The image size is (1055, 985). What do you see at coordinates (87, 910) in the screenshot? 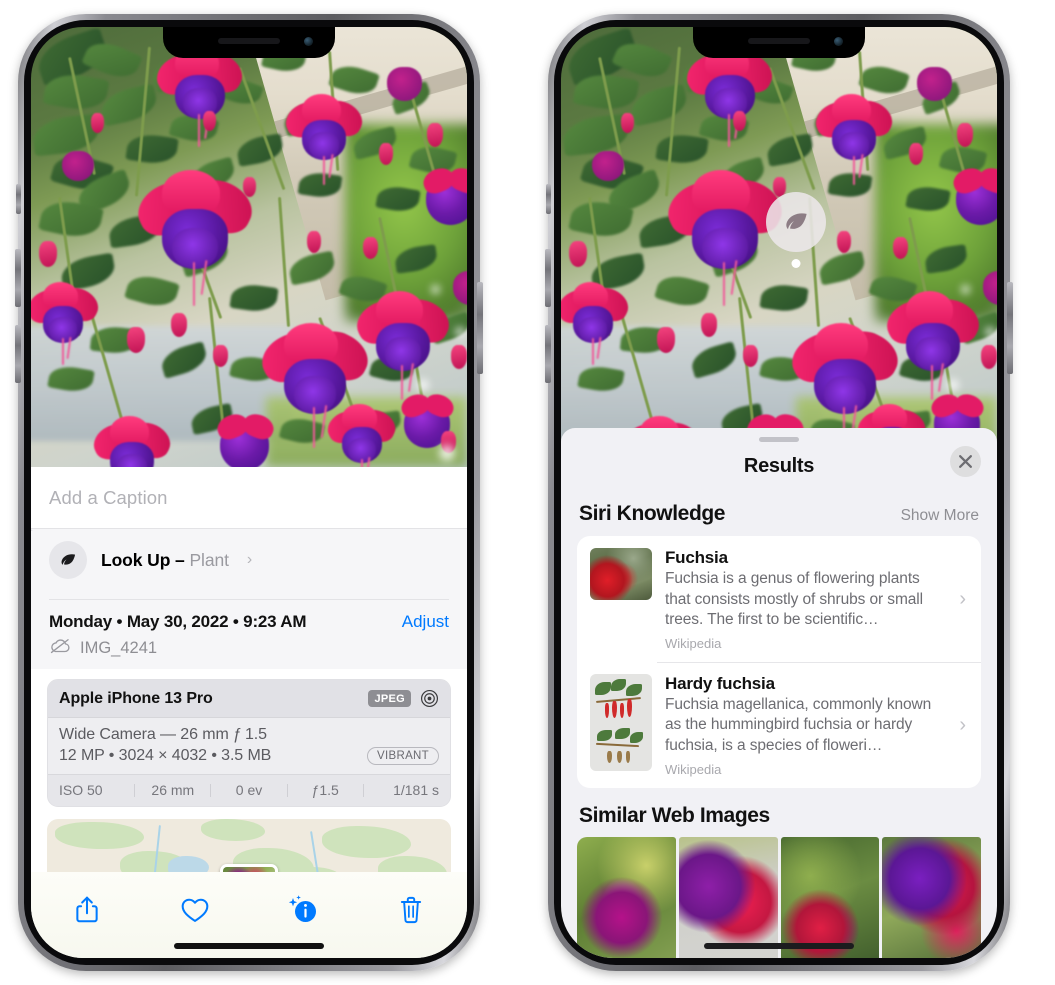
I see `share-button` at bounding box center [87, 910].